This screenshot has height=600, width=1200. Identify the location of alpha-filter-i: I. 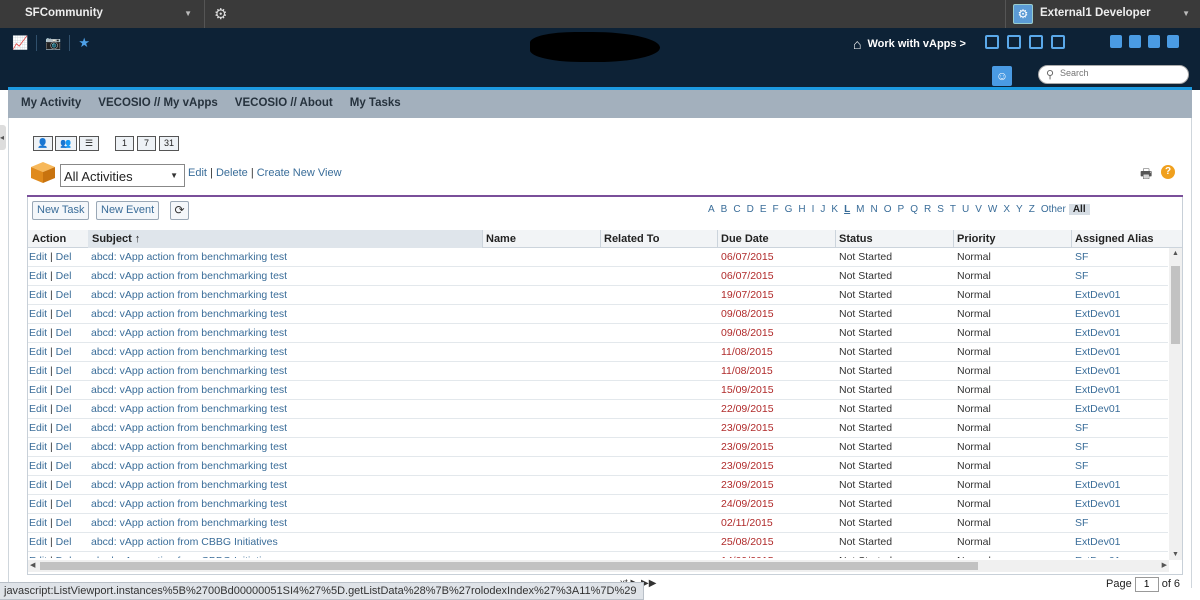
(813, 209).